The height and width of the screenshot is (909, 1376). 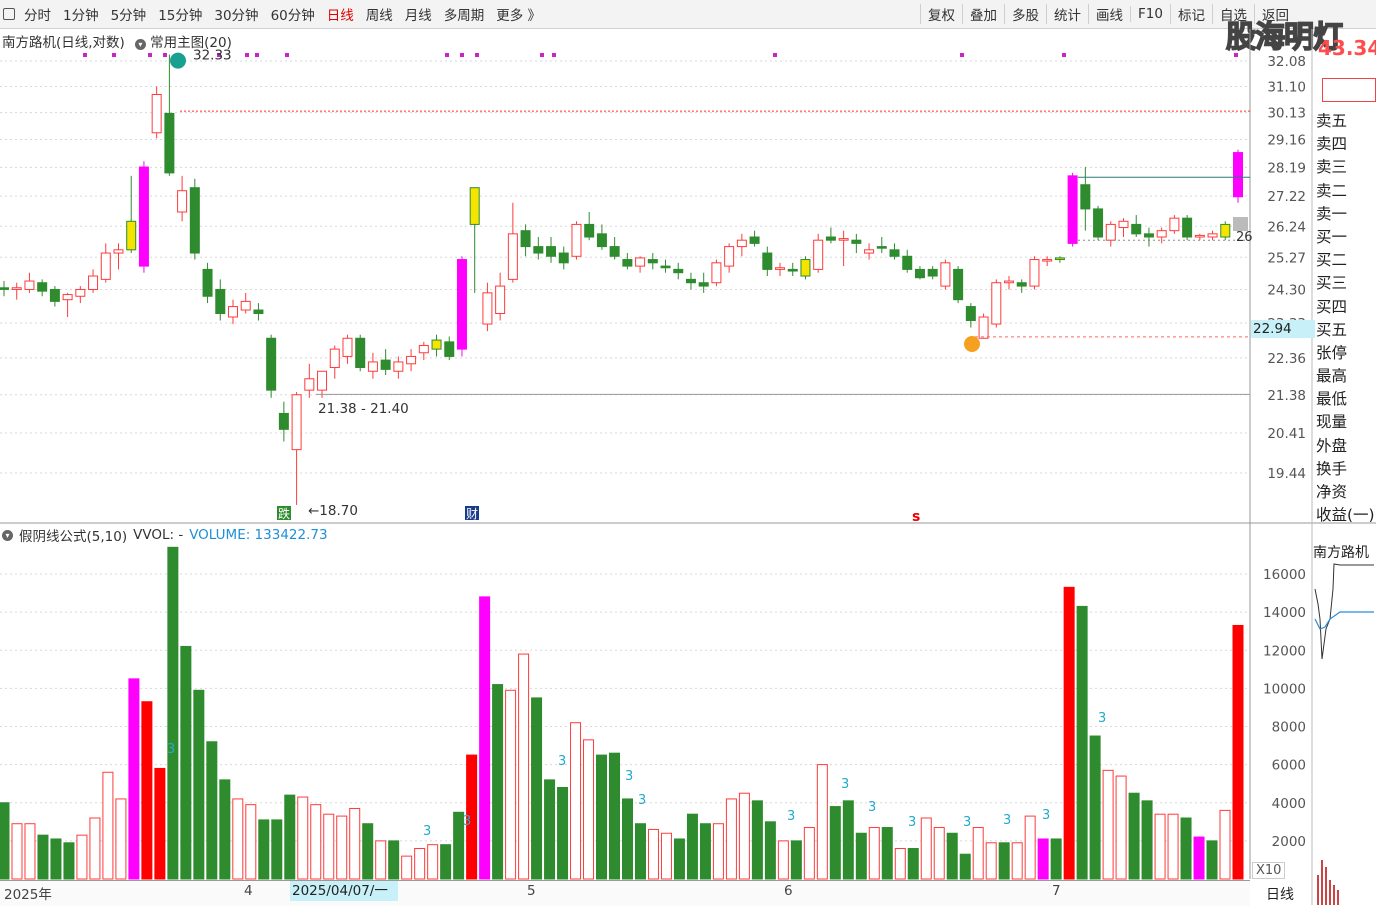 What do you see at coordinates (1349, 90) in the screenshot?
I see `sell-input-box` at bounding box center [1349, 90].